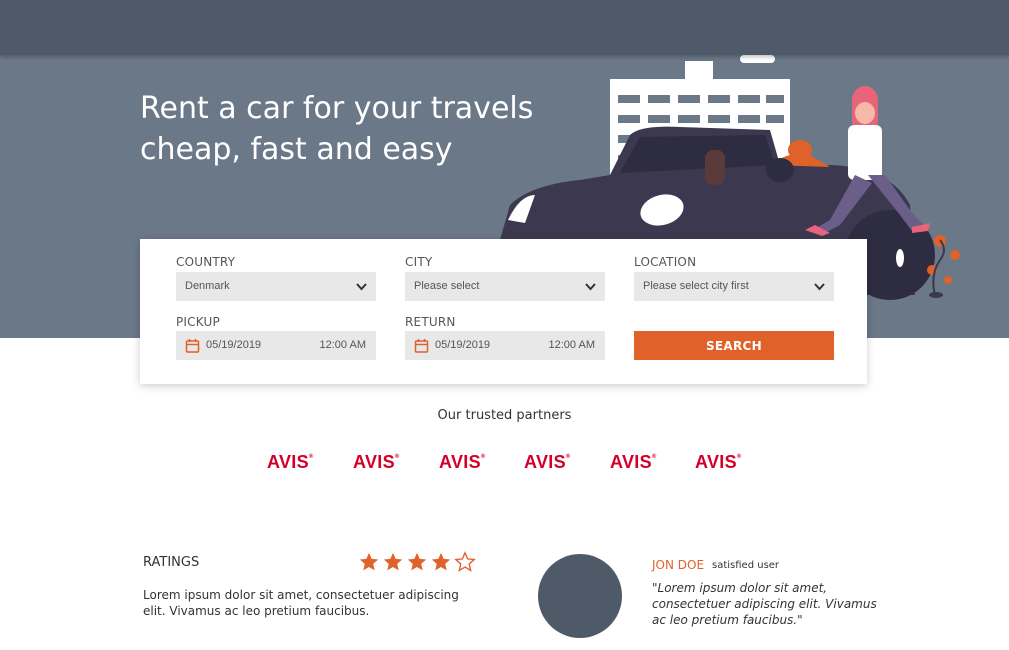 This screenshot has height=650, width=1009. I want to click on pickup-datetime-input: 05/19/2019 12:00 AM, so click(276, 345).